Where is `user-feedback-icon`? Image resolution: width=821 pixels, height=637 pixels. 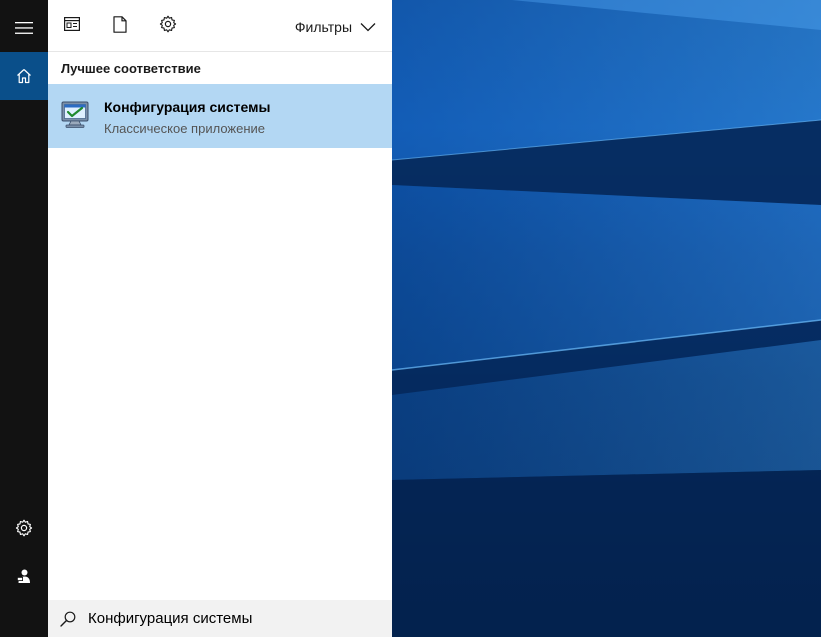 user-feedback-icon is located at coordinates (23, 576).